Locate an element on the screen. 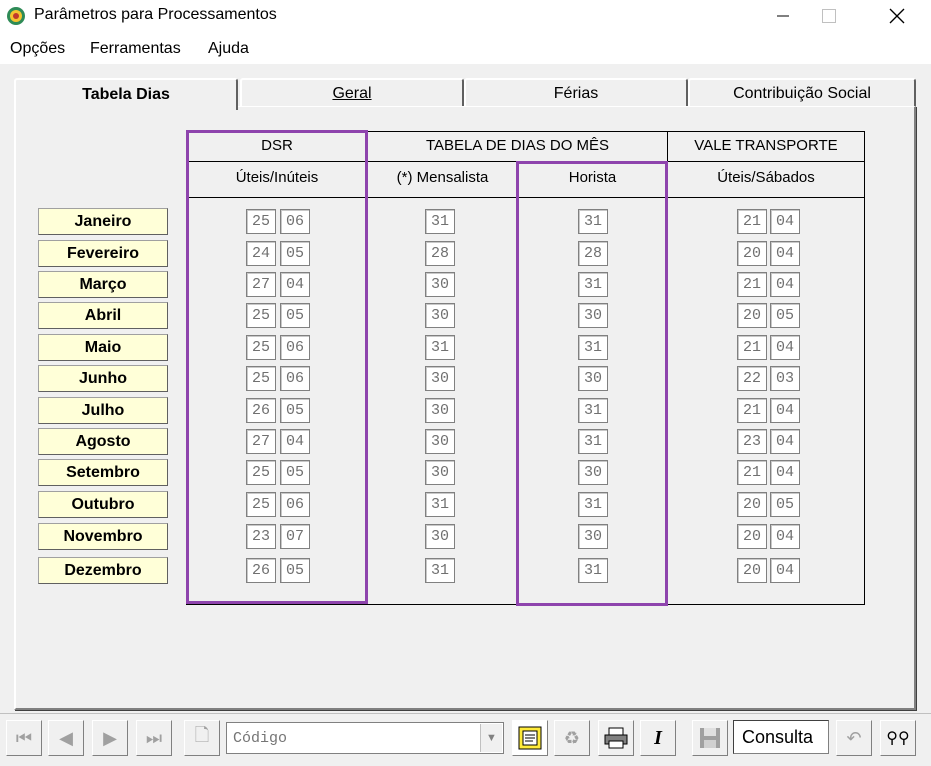 This screenshot has width=931, height=766. undo-button: ↶ is located at coordinates (854, 738).